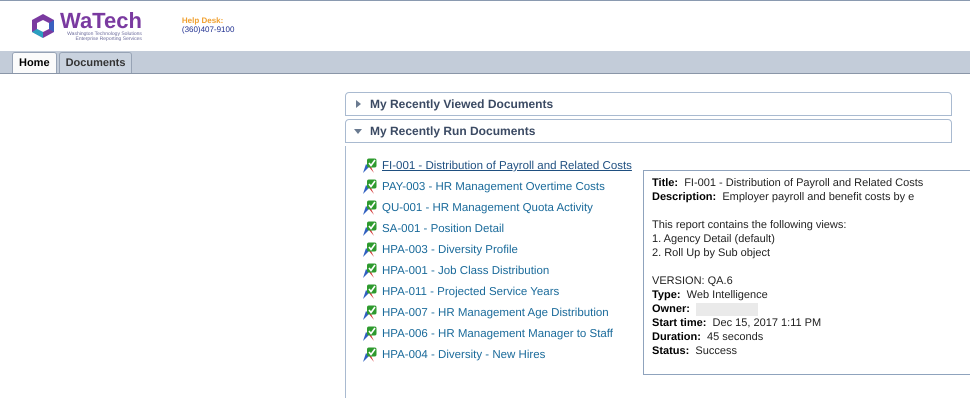 The height and width of the screenshot is (401, 970). What do you see at coordinates (811, 337) in the screenshot?
I see `tooltip-field: Duration: 45 seconds` at bounding box center [811, 337].